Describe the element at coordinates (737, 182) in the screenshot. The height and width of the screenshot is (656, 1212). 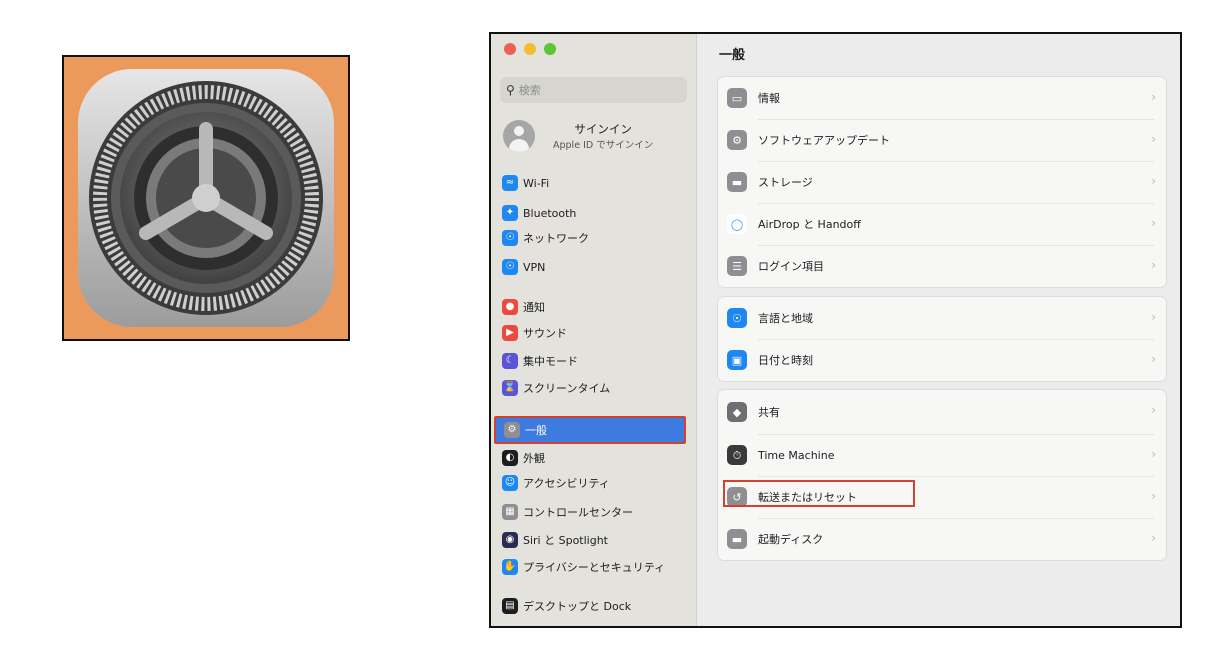
I see `drive-icon: ▬` at that location.